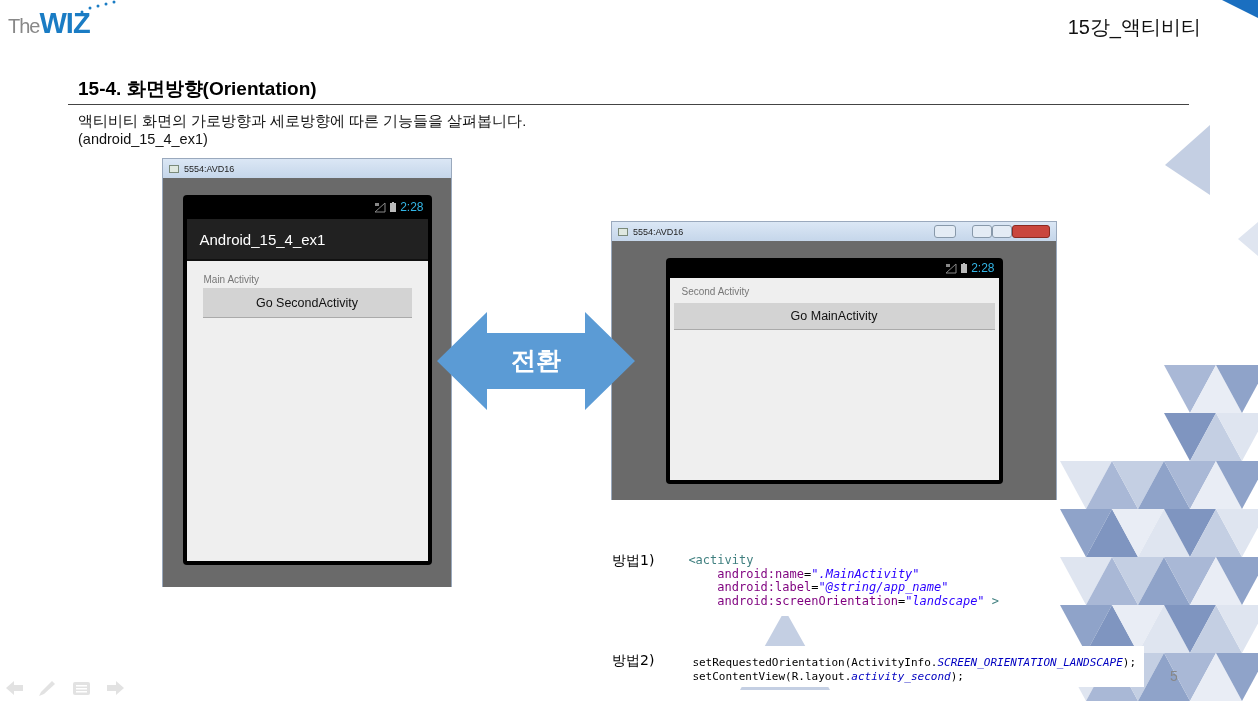  I want to click on code-line: setContentView(R.layout.activity_second);, so click(828, 676).